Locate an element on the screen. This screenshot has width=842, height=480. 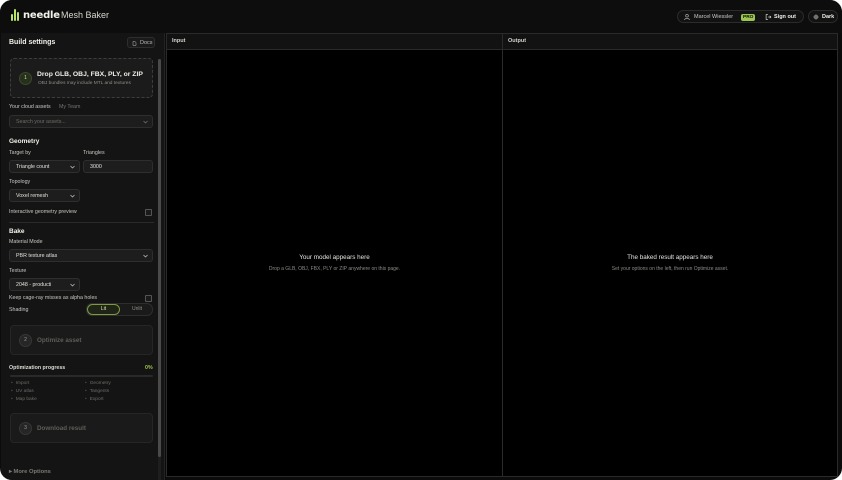
theme-toggle-button: Dark is located at coordinates (823, 16).